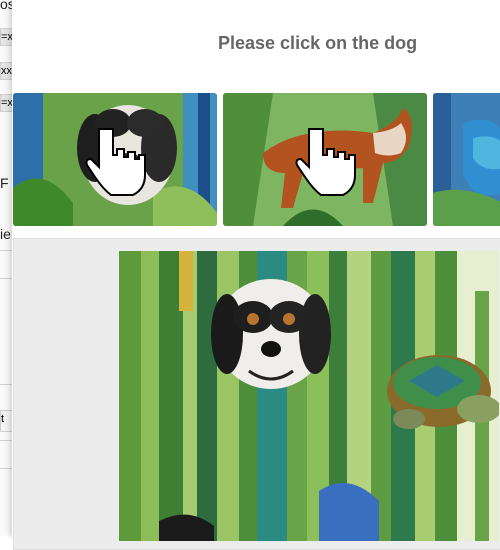 This screenshot has height=550, width=500. I want to click on challenge-title: Please click on the dog, so click(318, 43).